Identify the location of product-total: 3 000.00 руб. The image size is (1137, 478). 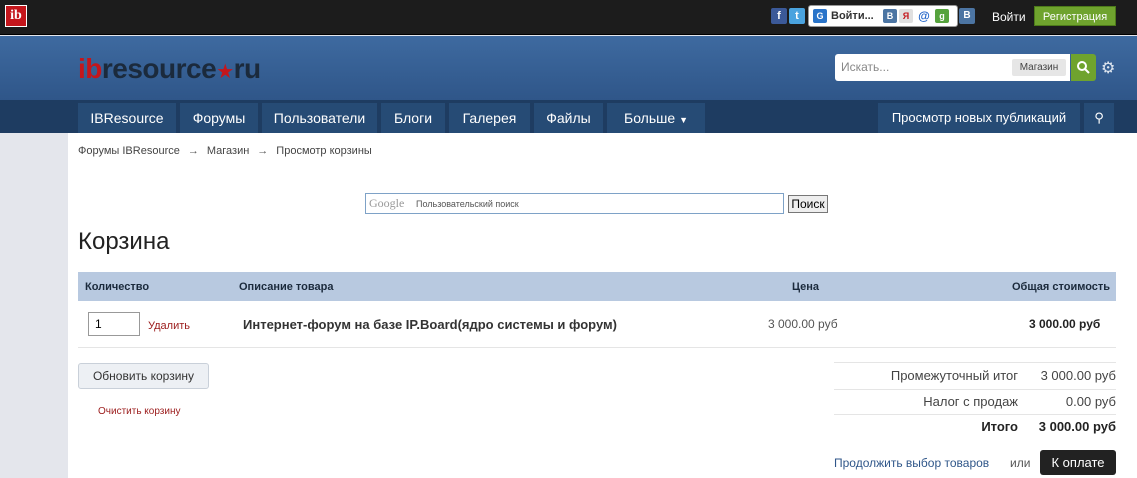
(1065, 324).